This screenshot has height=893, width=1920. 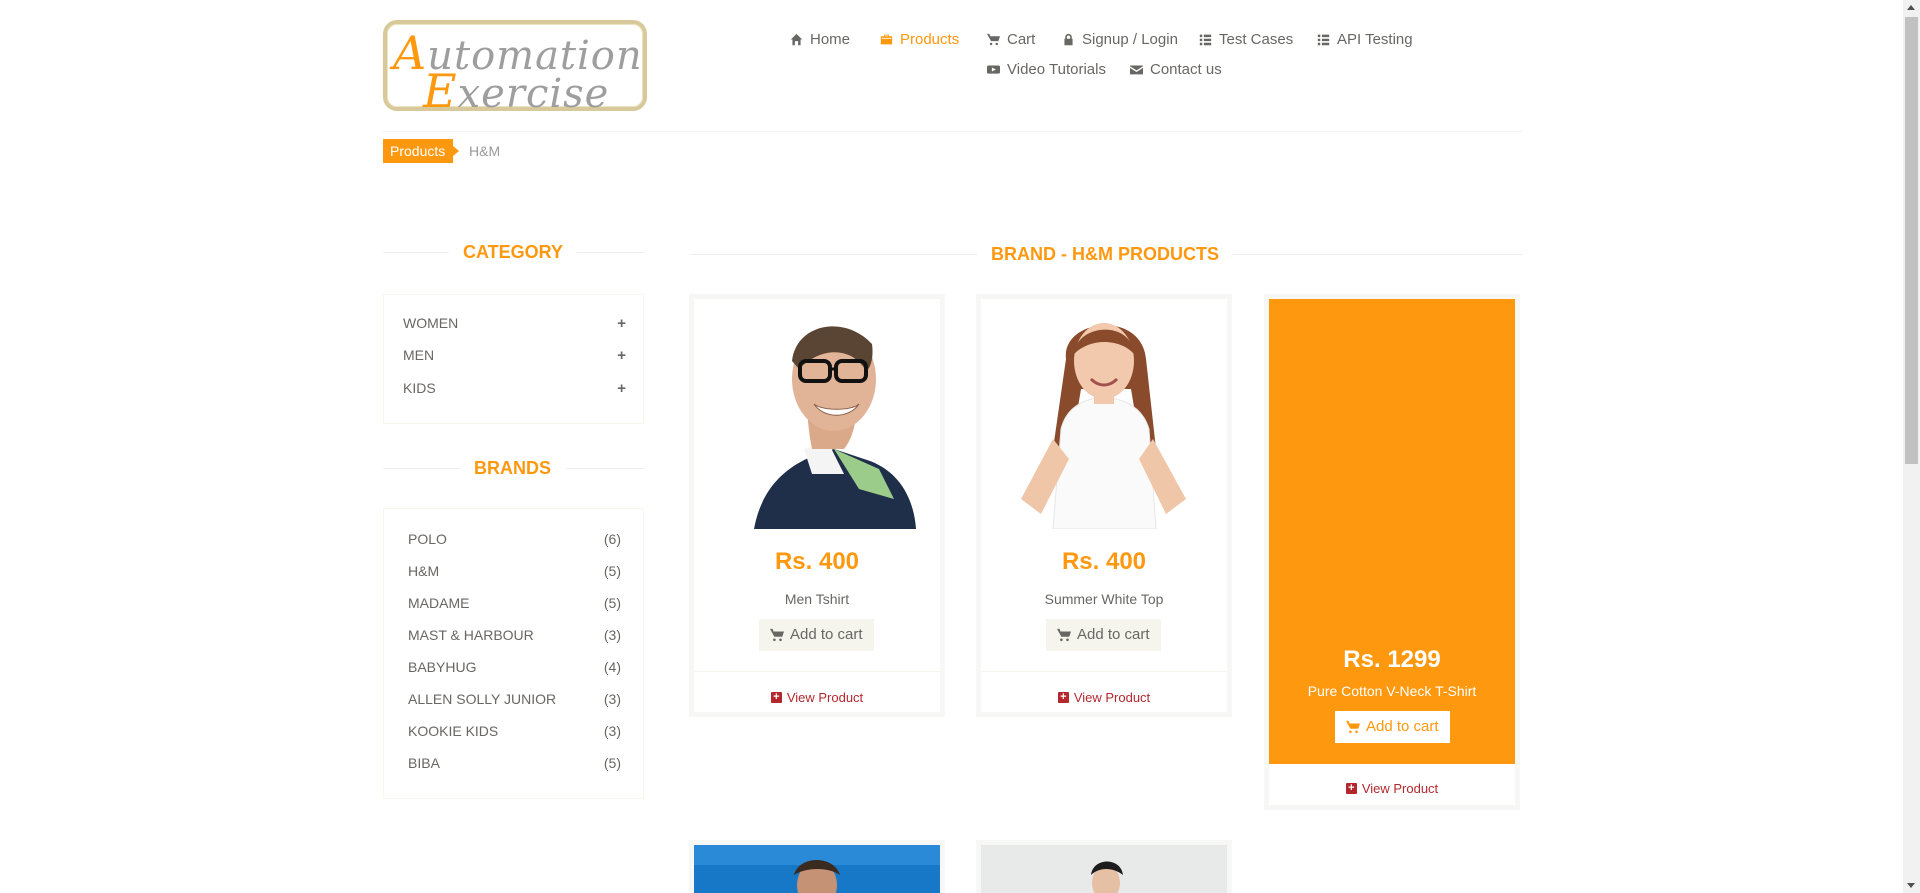 What do you see at coordinates (513, 468) in the screenshot?
I see `brands-heading: BRANDS` at bounding box center [513, 468].